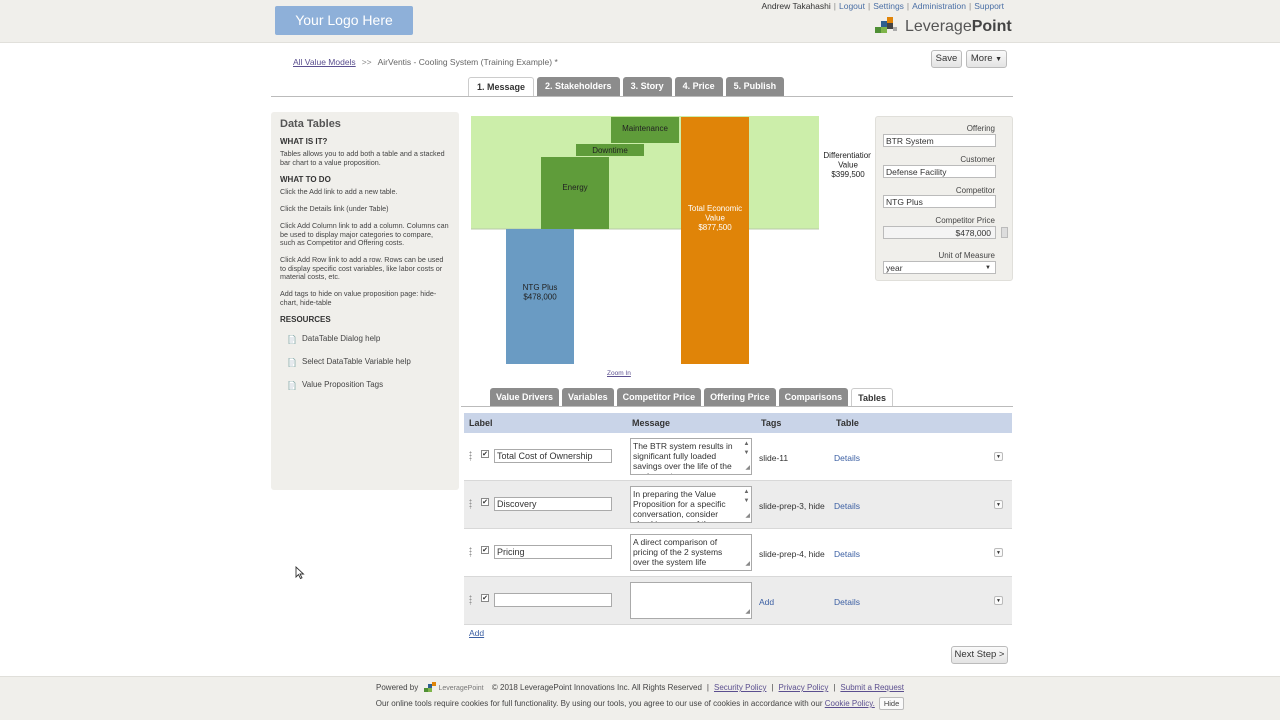 Image resolution: width=1280 pixels, height=720 pixels. I want to click on bar-competitor-label: NTG Plus $478,000, so click(540, 292).